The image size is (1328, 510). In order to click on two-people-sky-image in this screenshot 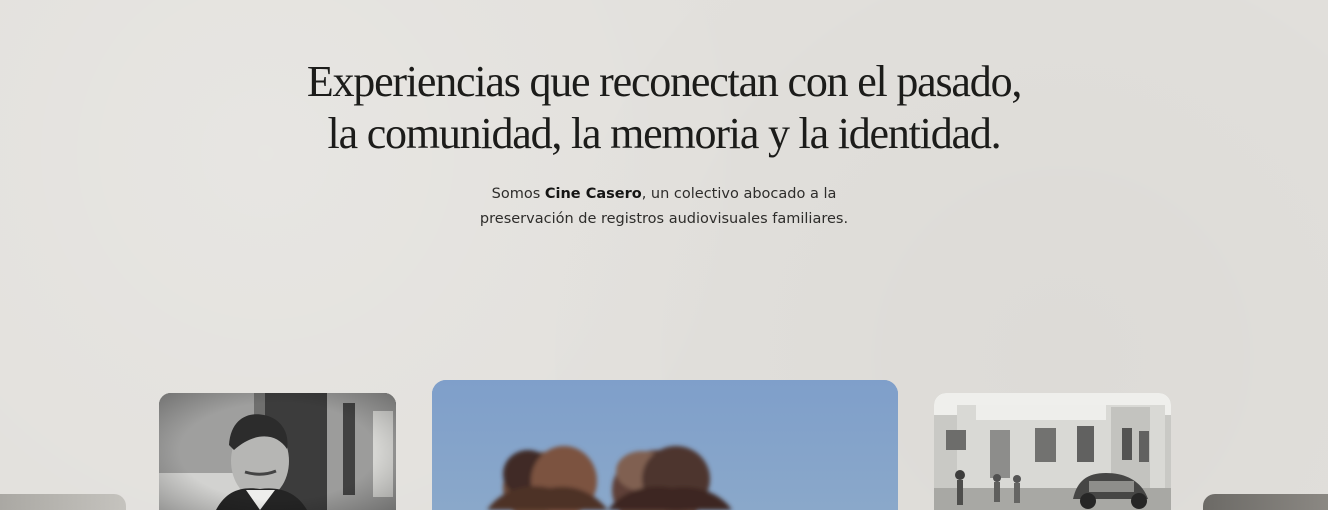, I will do `click(665, 445)`.